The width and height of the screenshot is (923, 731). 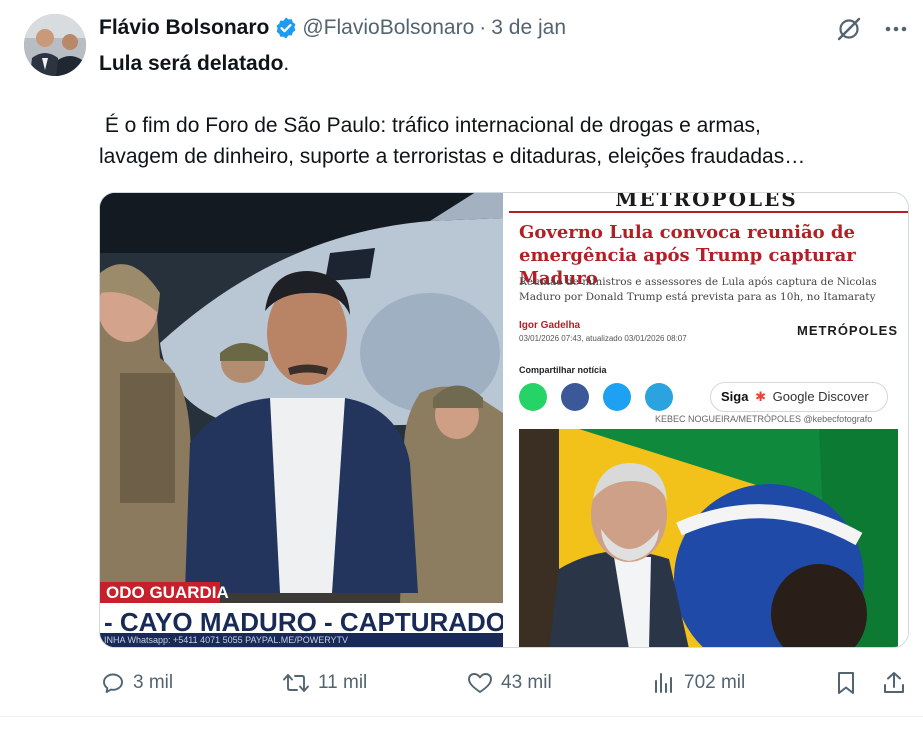 What do you see at coordinates (563, 370) in the screenshot?
I see `share-label: Compartilhar notícia` at bounding box center [563, 370].